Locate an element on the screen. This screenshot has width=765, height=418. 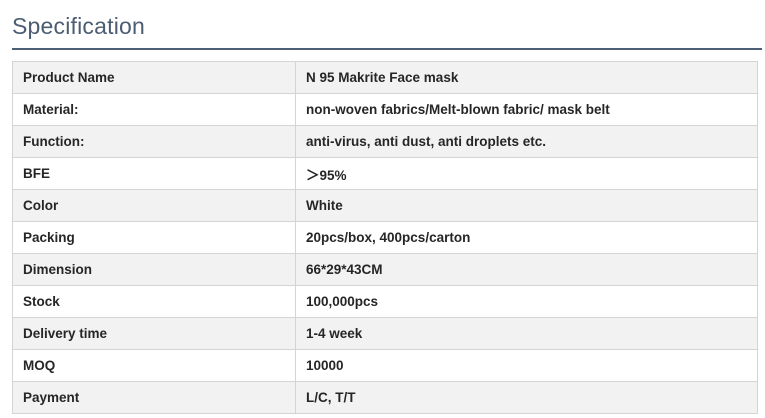
table-row: Delivery time 1-4 week is located at coordinates (385, 333).